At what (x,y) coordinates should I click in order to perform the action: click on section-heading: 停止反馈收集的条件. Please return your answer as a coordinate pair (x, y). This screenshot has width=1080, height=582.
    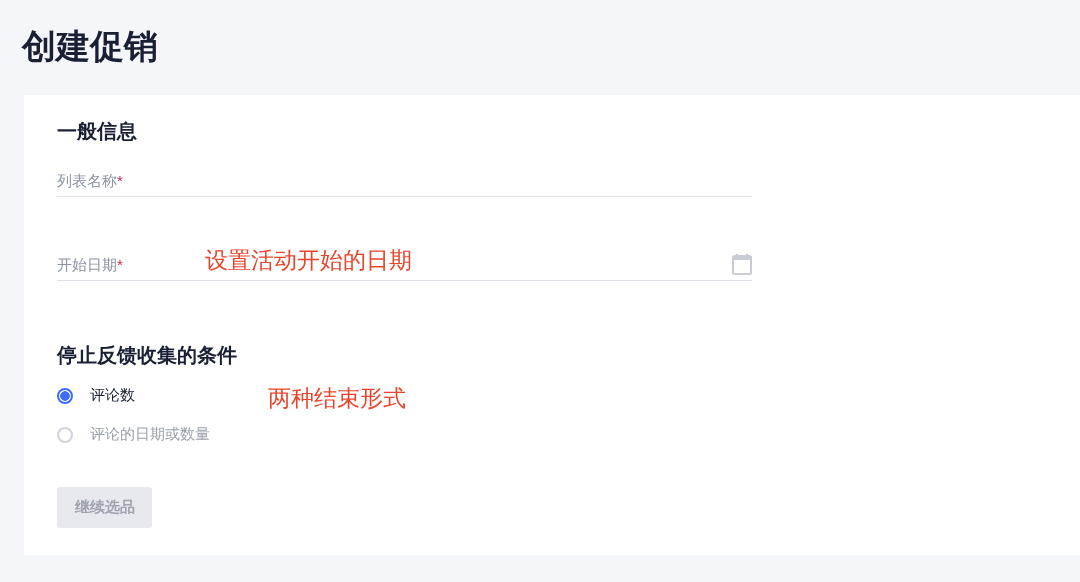
    Looking at the image, I should click on (147, 355).